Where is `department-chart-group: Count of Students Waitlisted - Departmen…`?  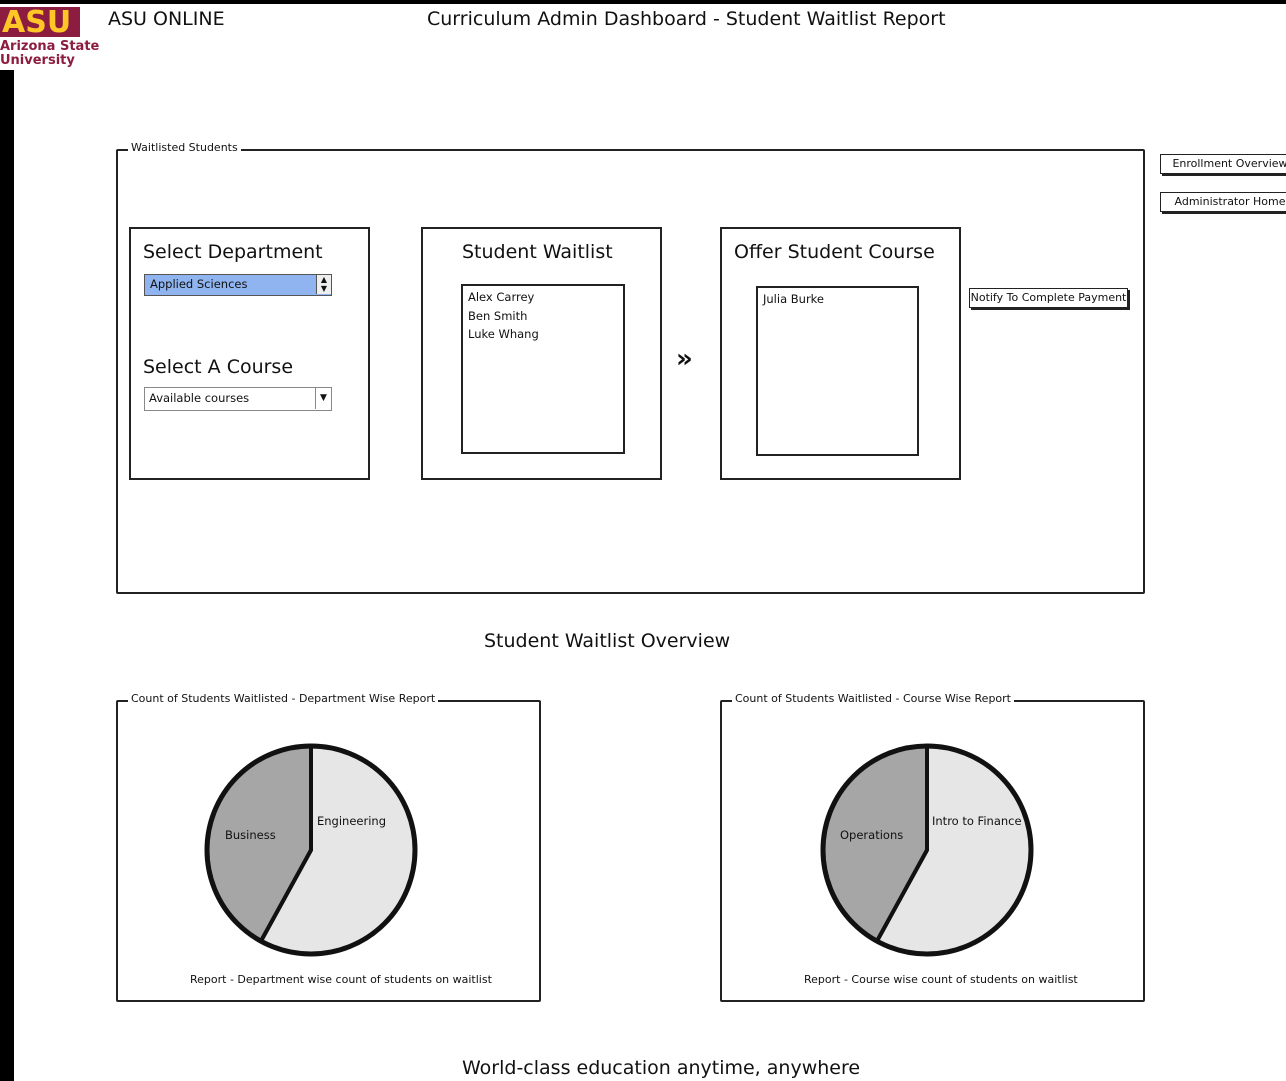
department-chart-group: Count of Students Waitlisted - Departmen… is located at coordinates (328, 847).